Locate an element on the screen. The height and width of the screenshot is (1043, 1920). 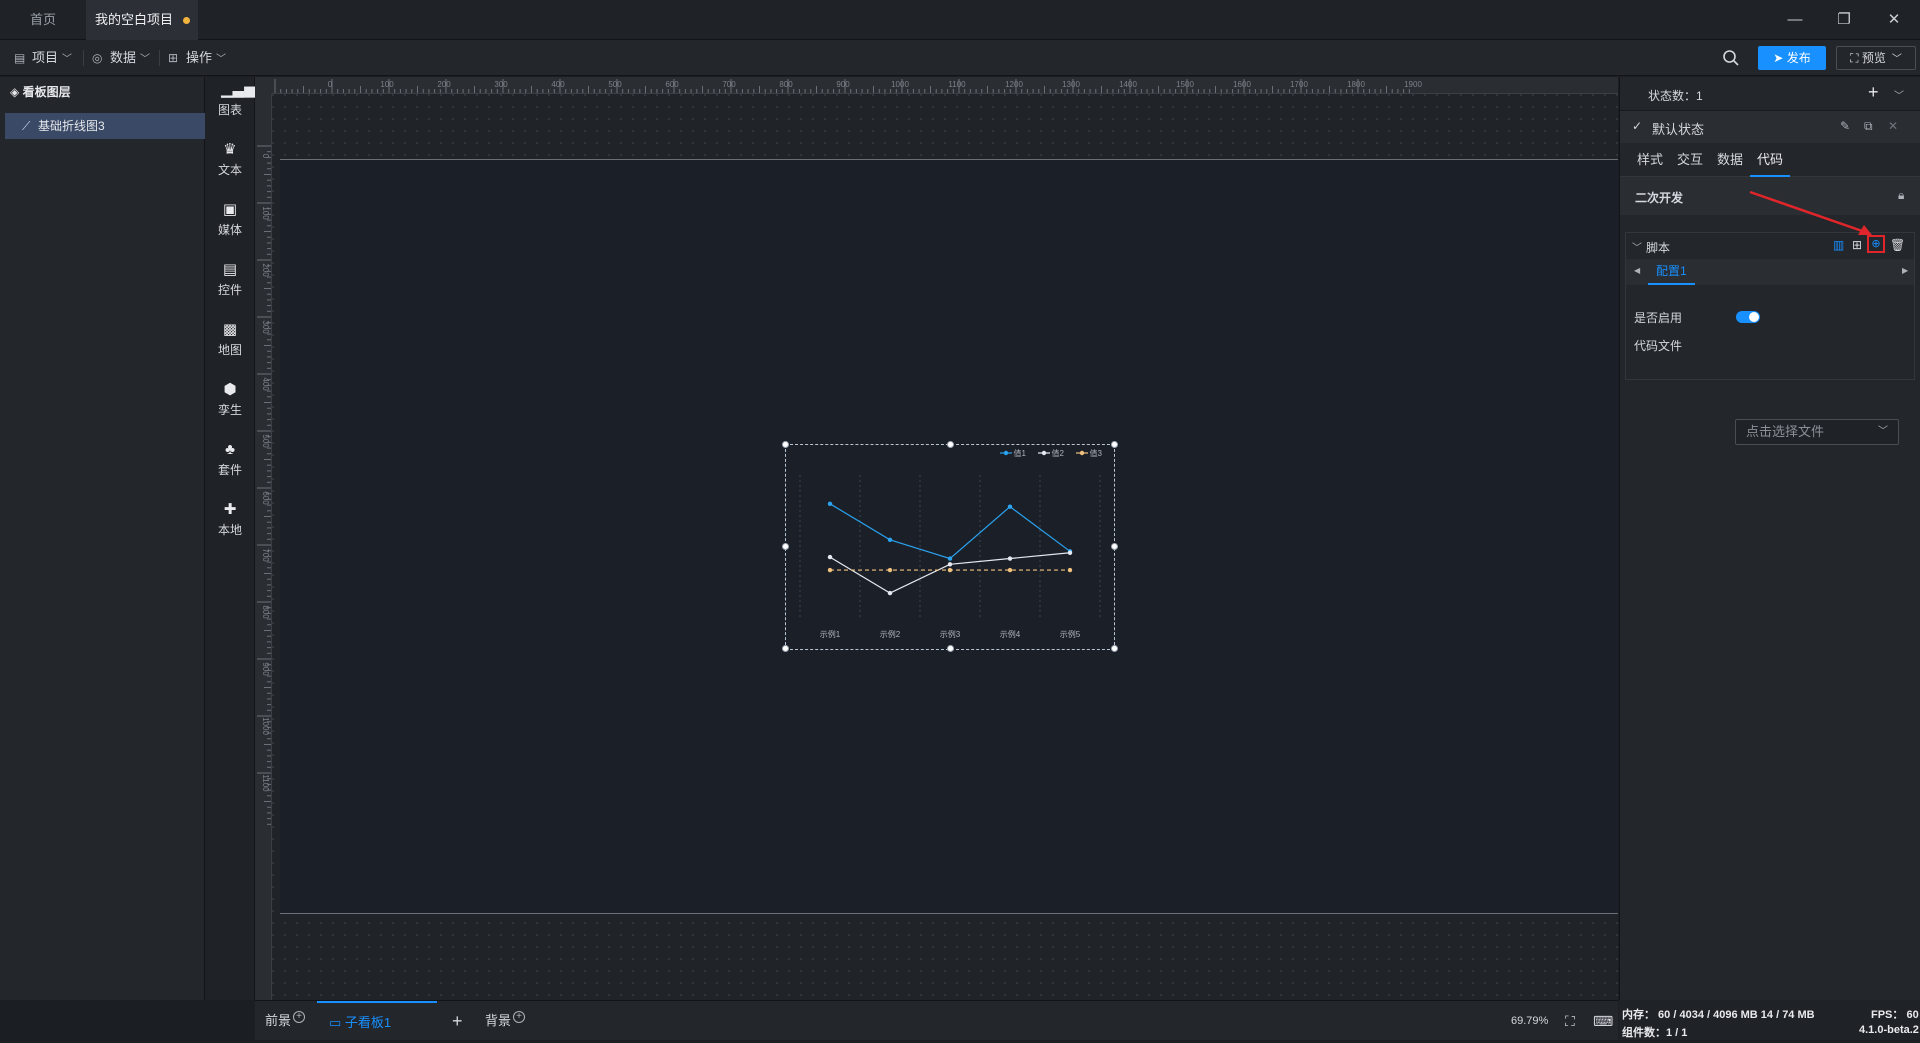
ruler-tick-label: 500 is located at coordinates (615, 84).